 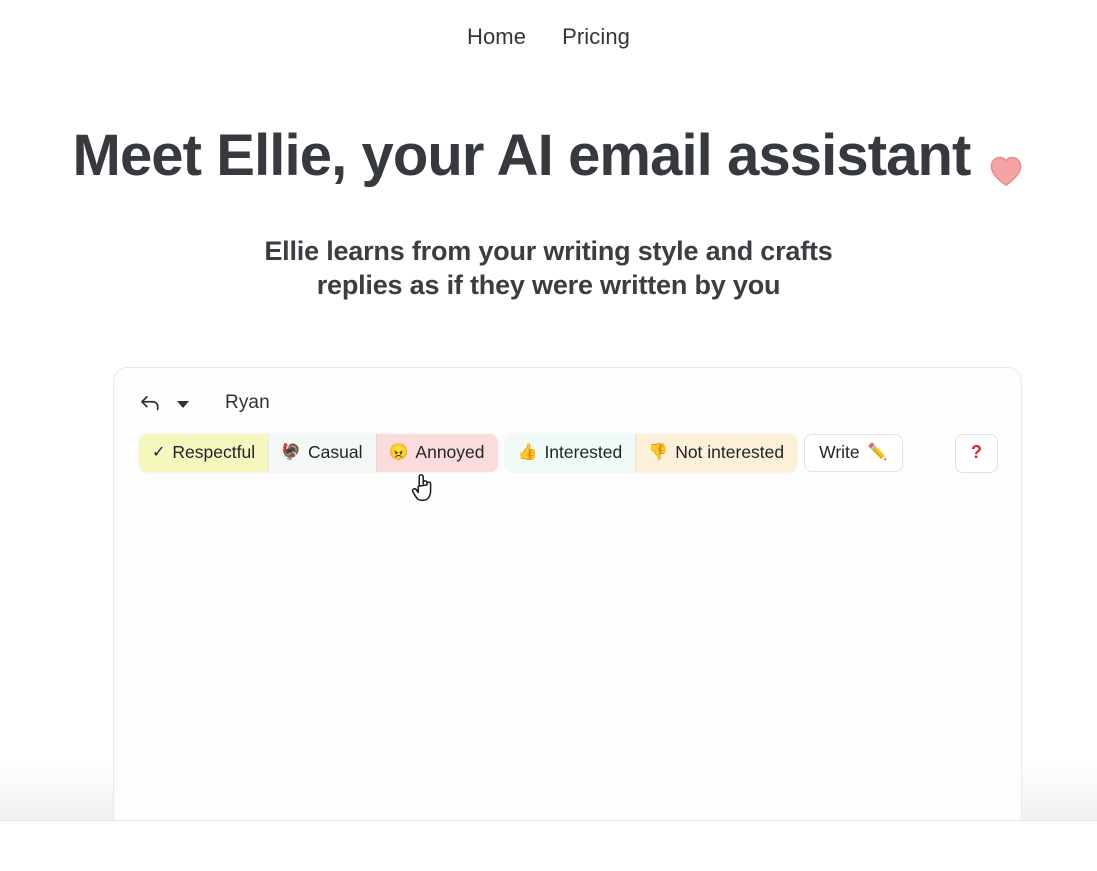 I want to click on nav-link-pricing: Pricing, so click(x=596, y=37).